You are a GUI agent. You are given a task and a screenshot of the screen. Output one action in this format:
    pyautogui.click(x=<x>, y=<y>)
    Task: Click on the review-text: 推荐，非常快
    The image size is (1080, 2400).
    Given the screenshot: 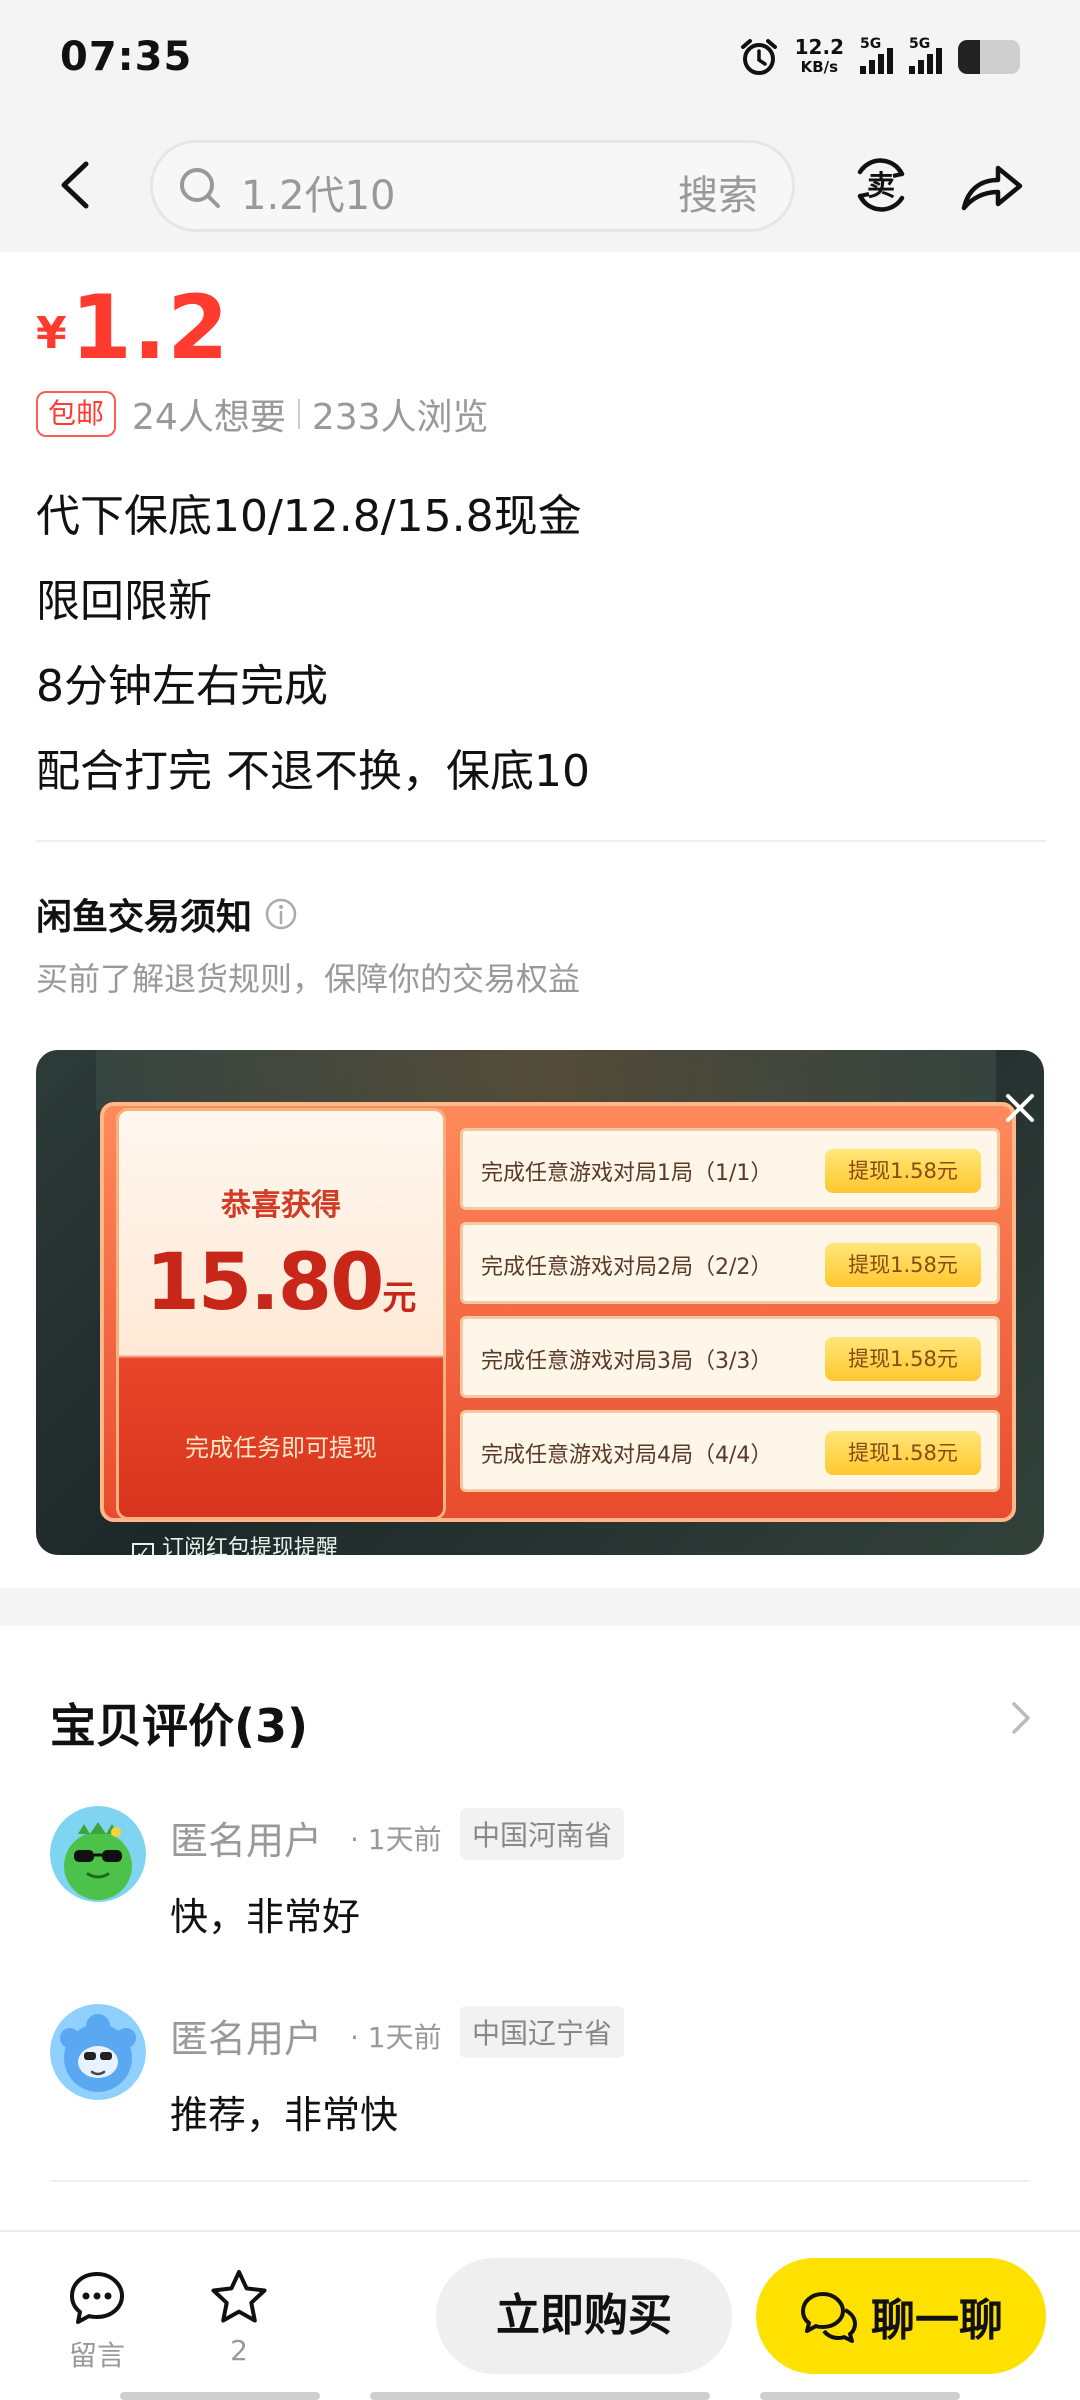 What is the action you would take?
    pyautogui.click(x=284, y=2115)
    